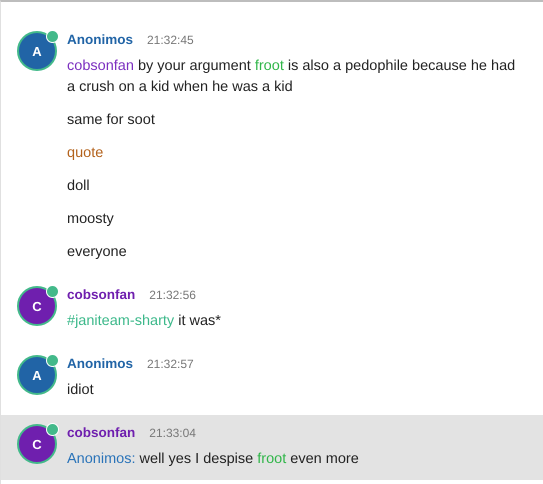 Image resolution: width=543 pixels, height=484 pixels. Describe the element at coordinates (170, 40) in the screenshot. I see `timestamp: 21:32:45` at that location.